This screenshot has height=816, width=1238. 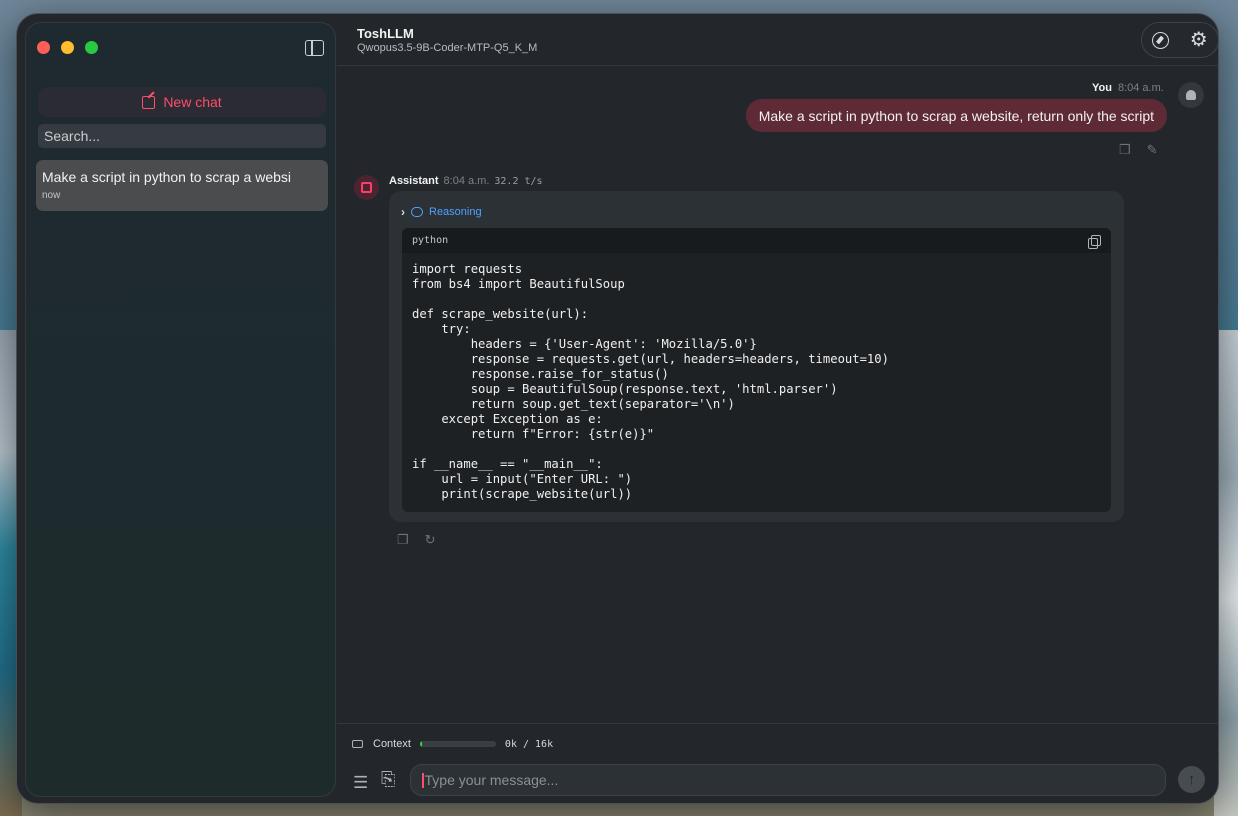 I want to click on assistant-name: Assistant, so click(x=414, y=181).